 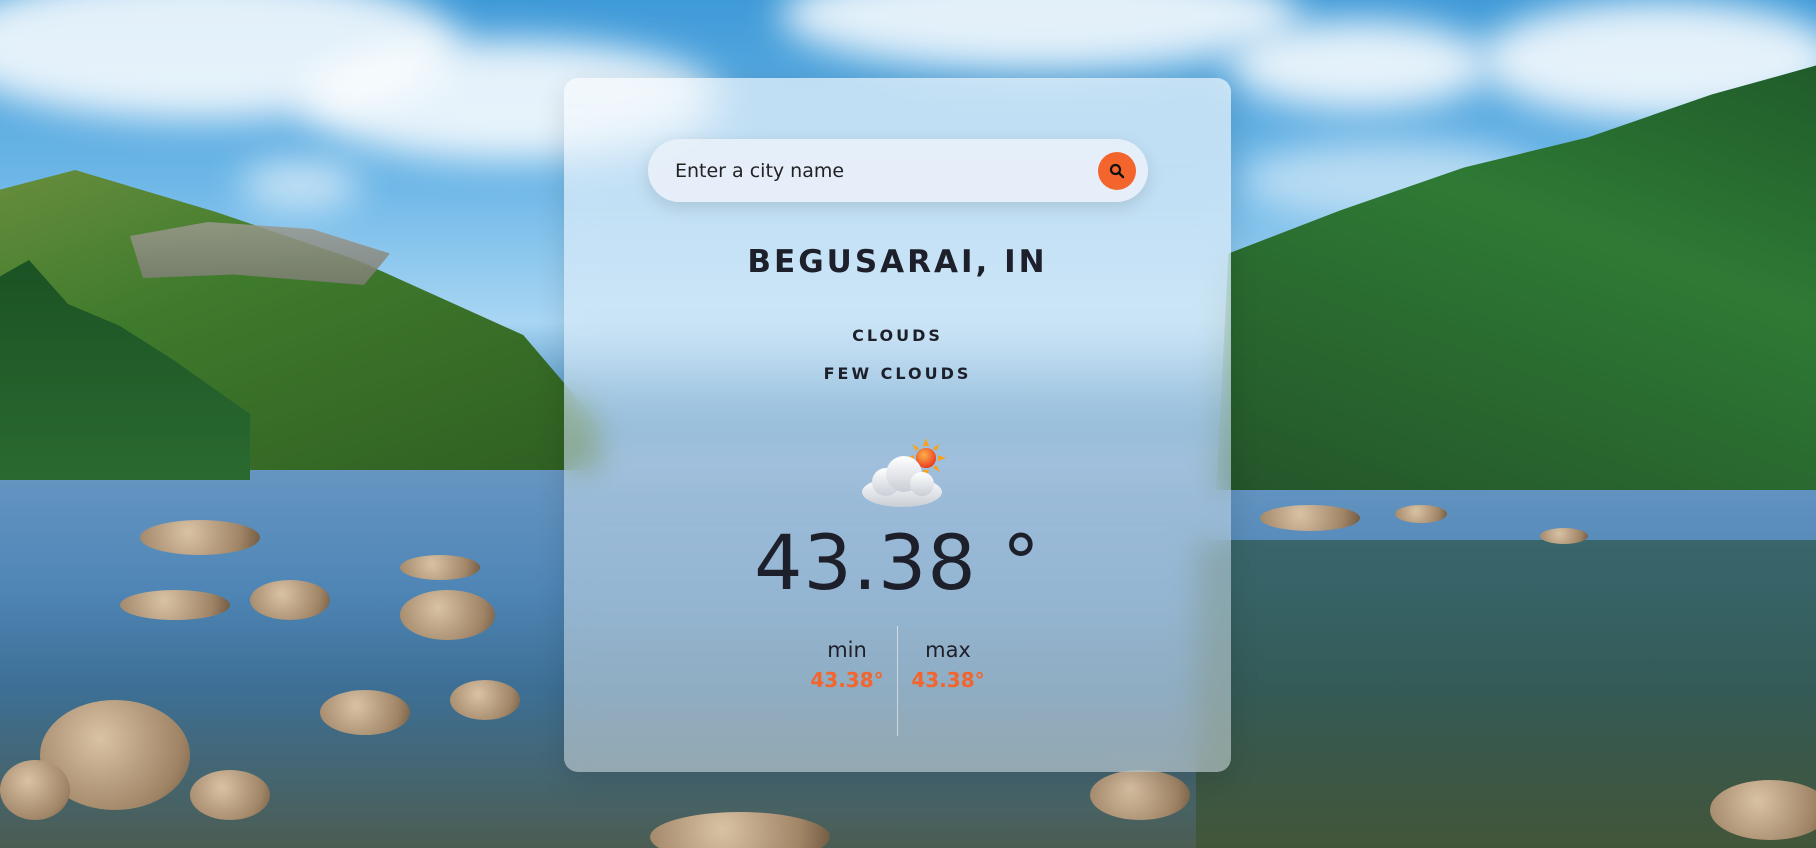 I want to click on search-icon, so click(x=1117, y=171).